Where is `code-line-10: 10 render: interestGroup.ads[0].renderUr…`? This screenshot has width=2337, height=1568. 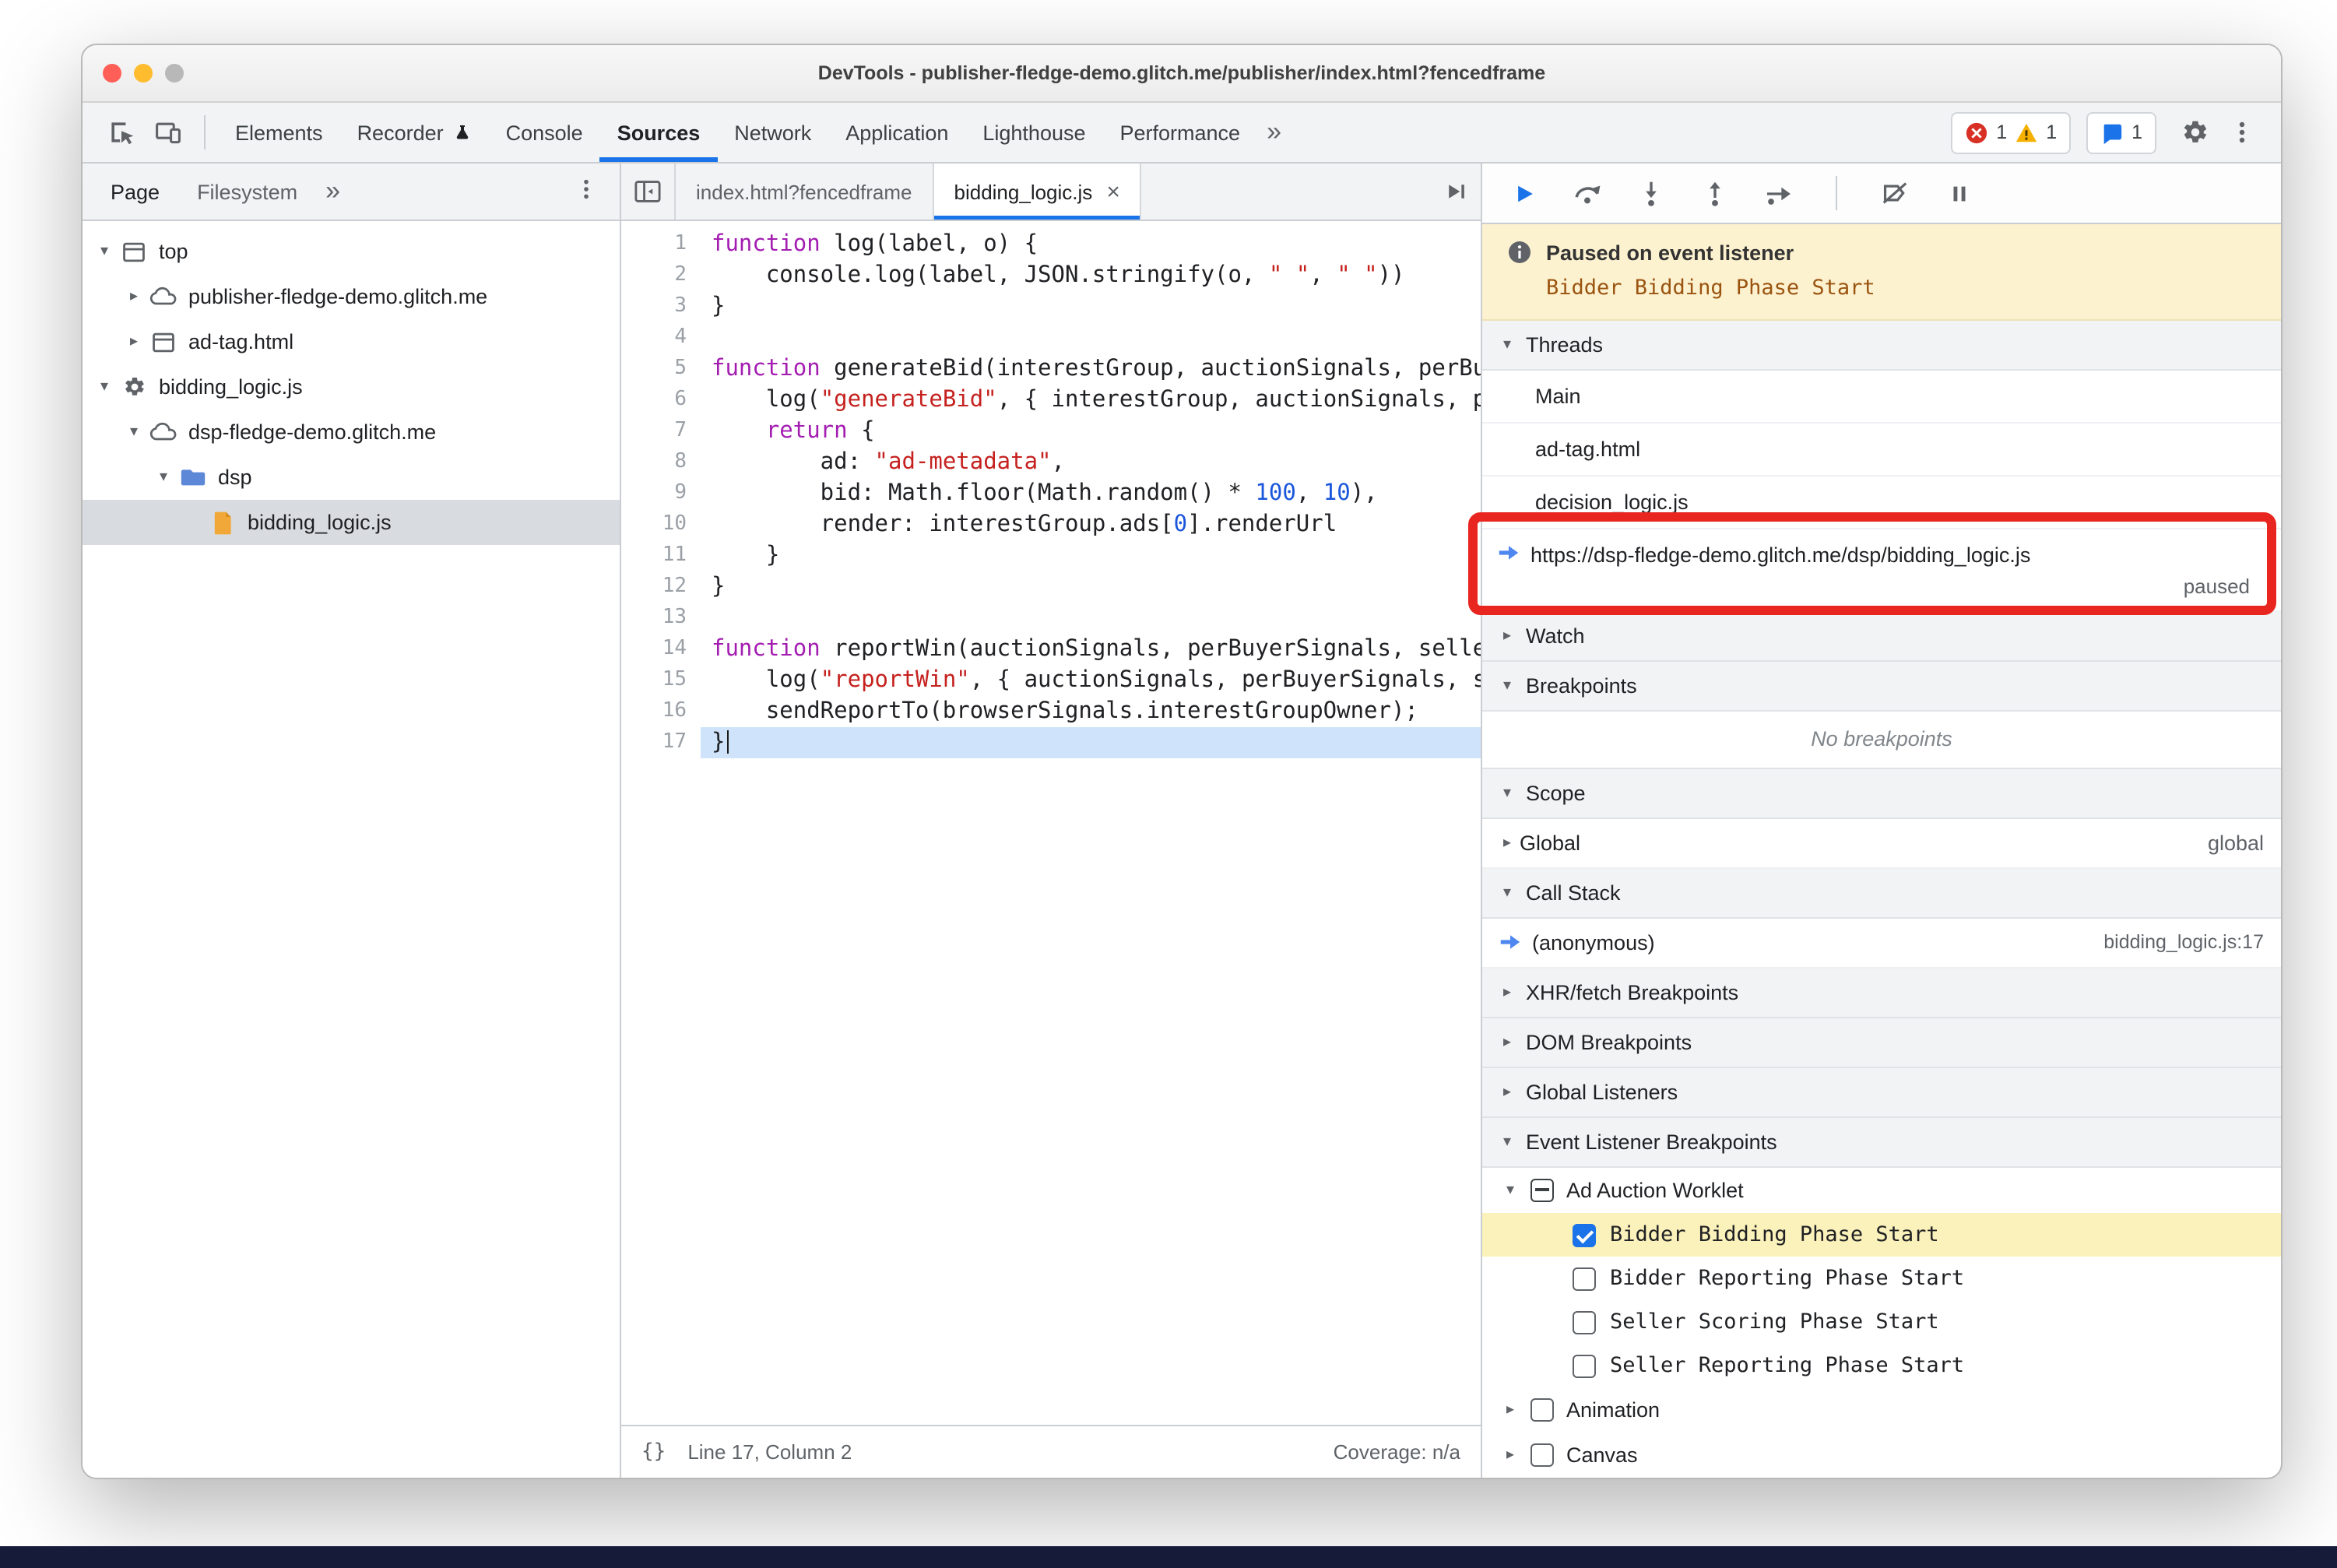 code-line-10: 10 render: interestGroup.ads[0].renderUr… is located at coordinates (1051, 524).